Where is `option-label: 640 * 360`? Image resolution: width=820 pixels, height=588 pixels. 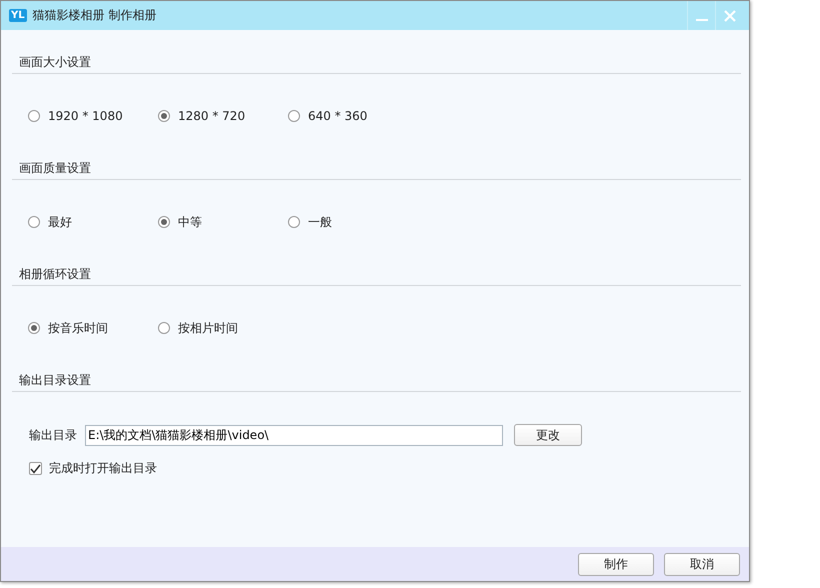
option-label: 640 * 360 is located at coordinates (338, 116).